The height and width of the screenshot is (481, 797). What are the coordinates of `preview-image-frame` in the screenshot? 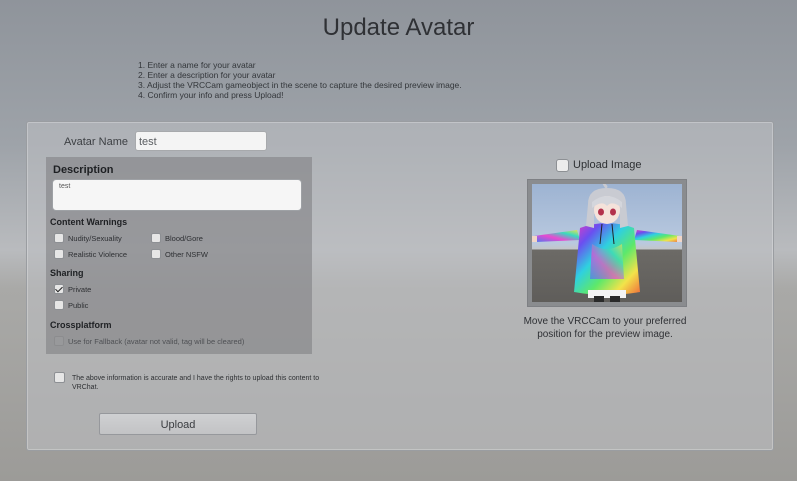 It's located at (607, 243).